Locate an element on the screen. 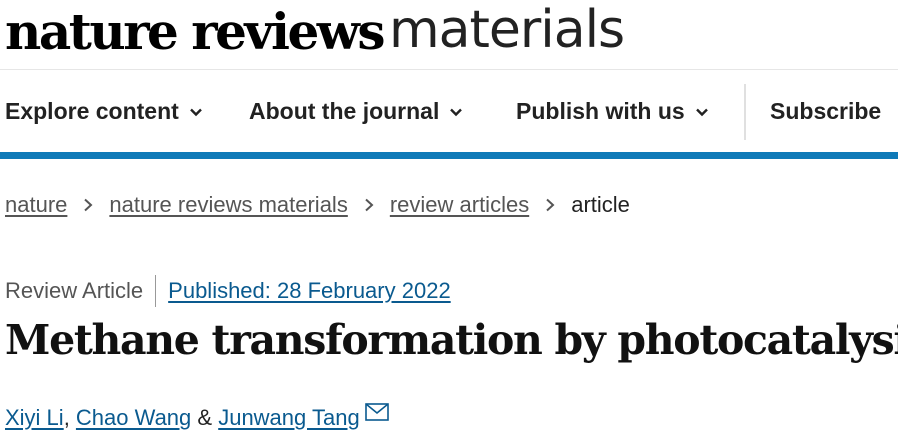 The image size is (898, 445). breadcrumb-review-articles: review articles is located at coordinates (459, 205).